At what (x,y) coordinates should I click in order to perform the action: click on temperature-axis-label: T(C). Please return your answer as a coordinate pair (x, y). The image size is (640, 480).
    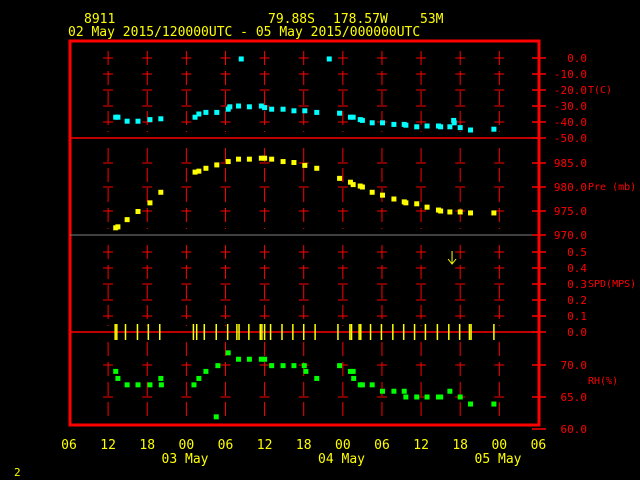
    Looking at the image, I should click on (600, 90).